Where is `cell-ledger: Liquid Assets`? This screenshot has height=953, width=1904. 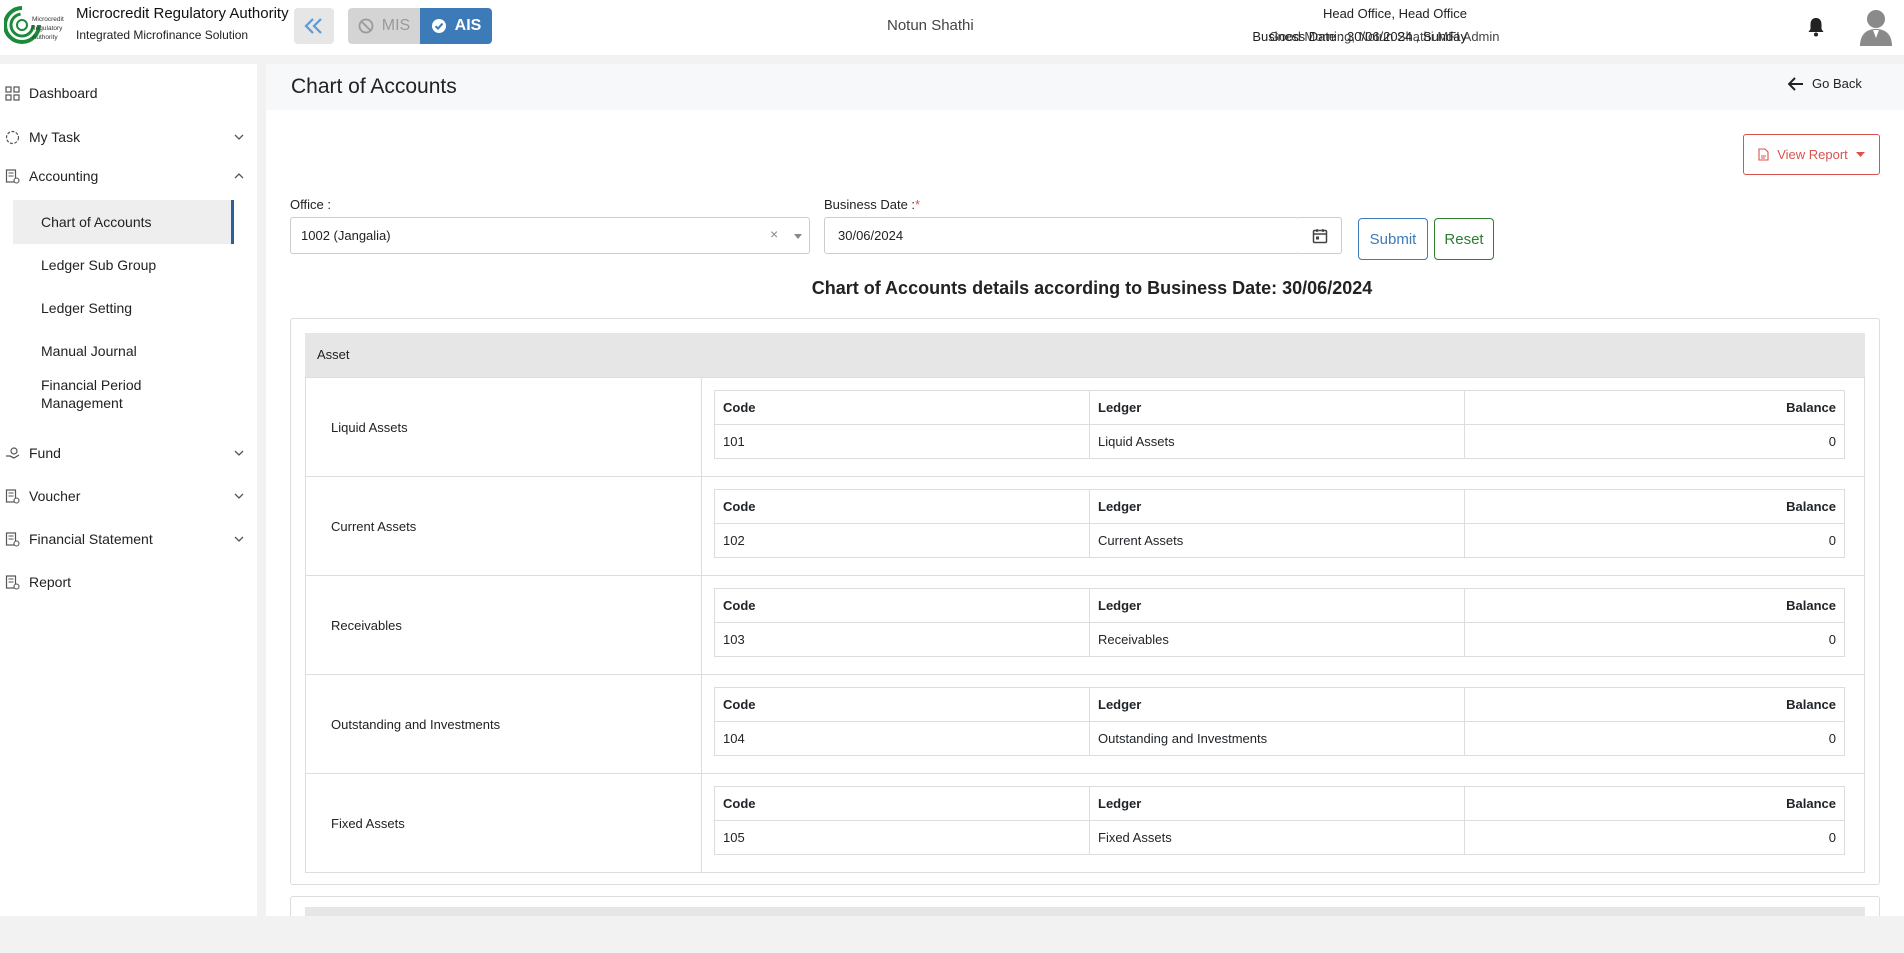
cell-ledger: Liquid Assets is located at coordinates (1277, 441).